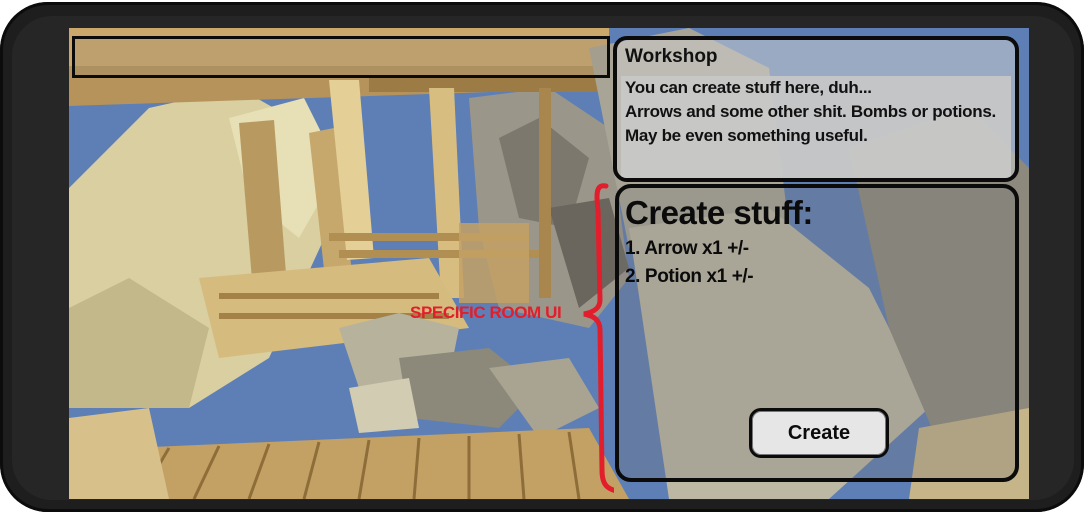 This screenshot has height=516, width=1087. Describe the element at coordinates (689, 277) in the screenshot. I see `craft-item-potion: 2. Potion x1 +/-` at that location.